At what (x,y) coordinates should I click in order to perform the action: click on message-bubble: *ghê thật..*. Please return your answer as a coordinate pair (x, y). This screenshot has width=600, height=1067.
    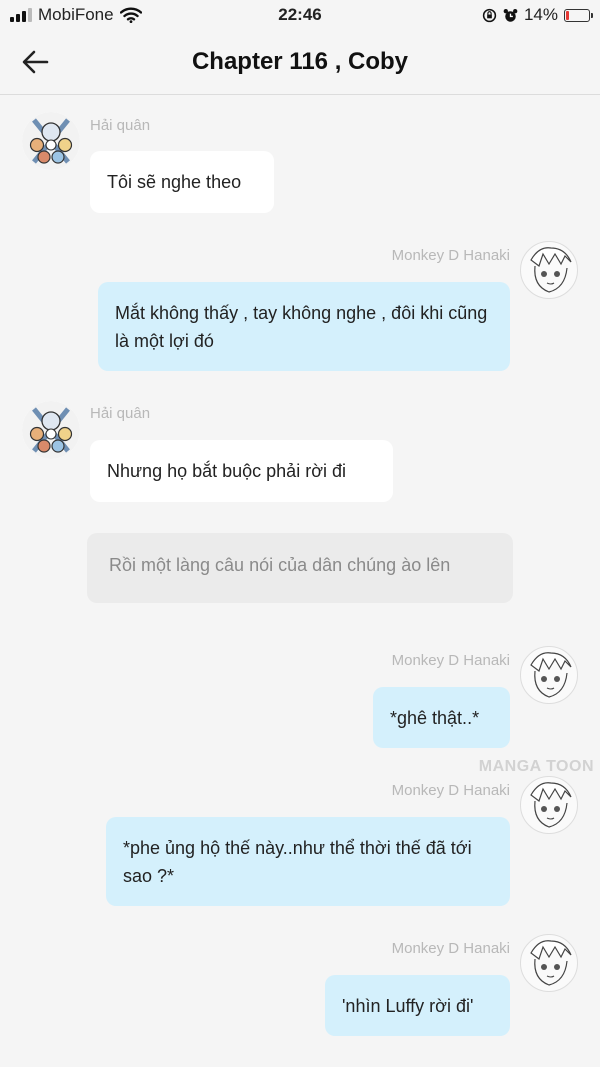
    Looking at the image, I should click on (441, 717).